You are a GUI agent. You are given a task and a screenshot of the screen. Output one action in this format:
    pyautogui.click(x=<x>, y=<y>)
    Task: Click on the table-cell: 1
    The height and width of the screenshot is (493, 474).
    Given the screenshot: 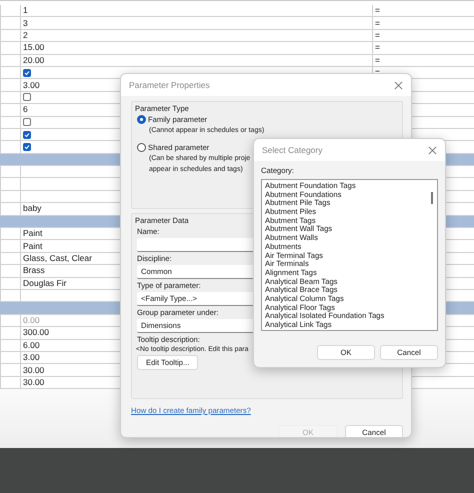 What is the action you would take?
    pyautogui.click(x=25, y=10)
    